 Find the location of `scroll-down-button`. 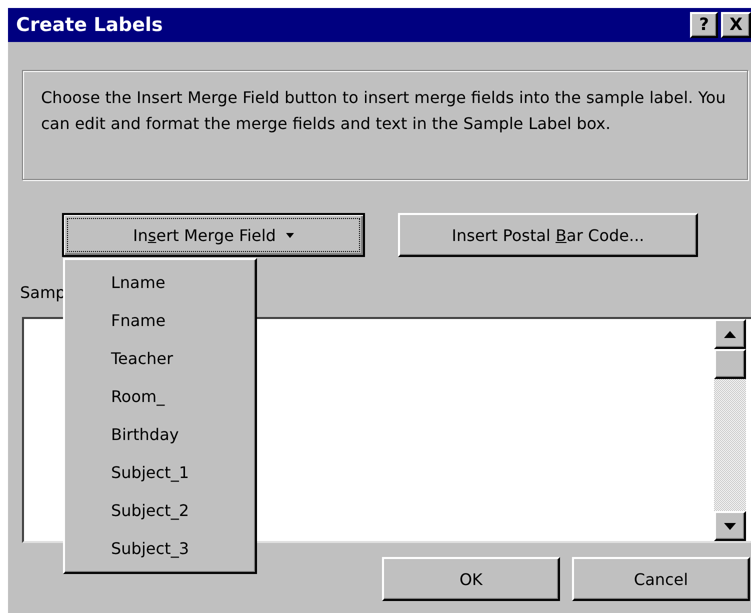

scroll-down-button is located at coordinates (730, 526).